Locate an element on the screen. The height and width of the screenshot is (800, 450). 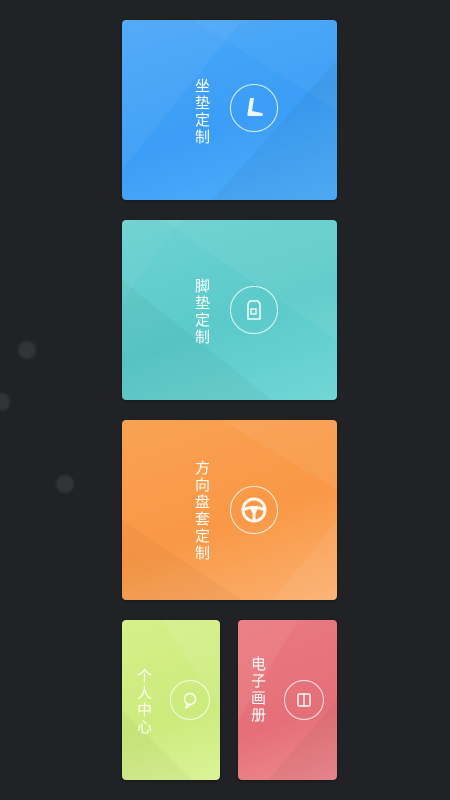
seat-cushion-card: 坐垫定制 is located at coordinates (229, 110).